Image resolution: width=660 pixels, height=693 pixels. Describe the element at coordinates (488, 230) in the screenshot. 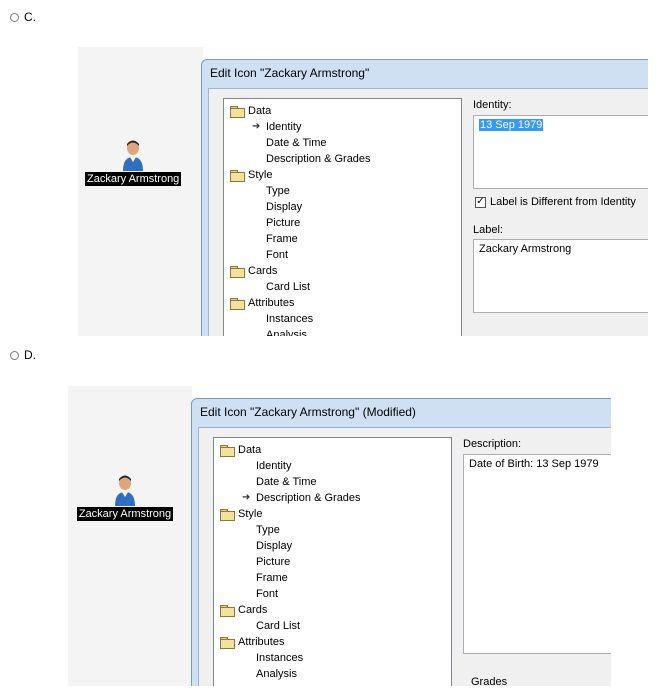

I see `label-field-label: Label:` at that location.